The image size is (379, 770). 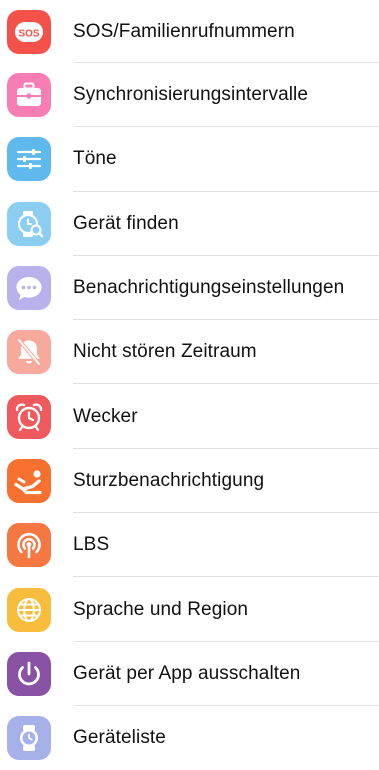 I want to click on settings-item-label: Geräteliste, so click(x=119, y=738).